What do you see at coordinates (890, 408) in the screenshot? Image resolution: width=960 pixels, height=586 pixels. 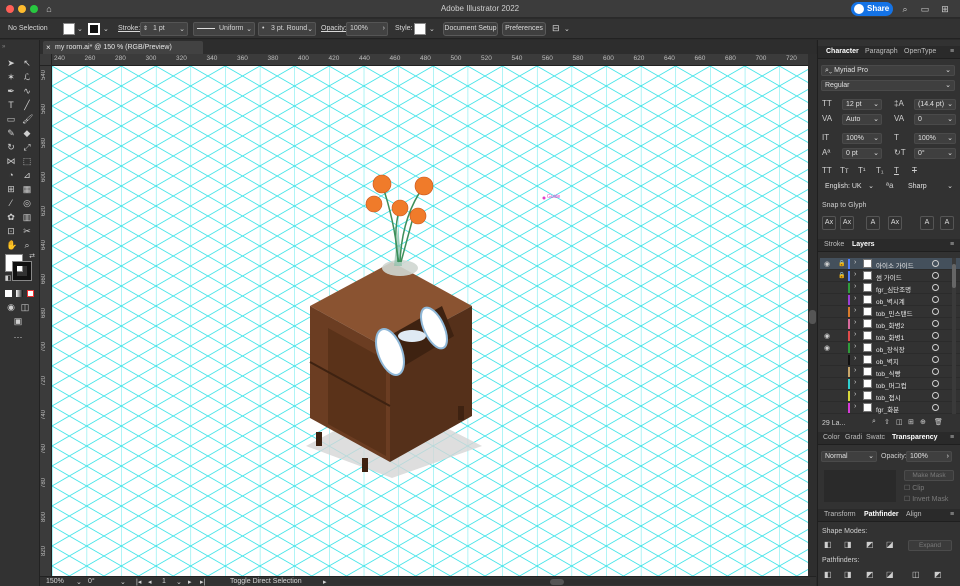 I see `layer-row: › fgr_화분` at bounding box center [890, 408].